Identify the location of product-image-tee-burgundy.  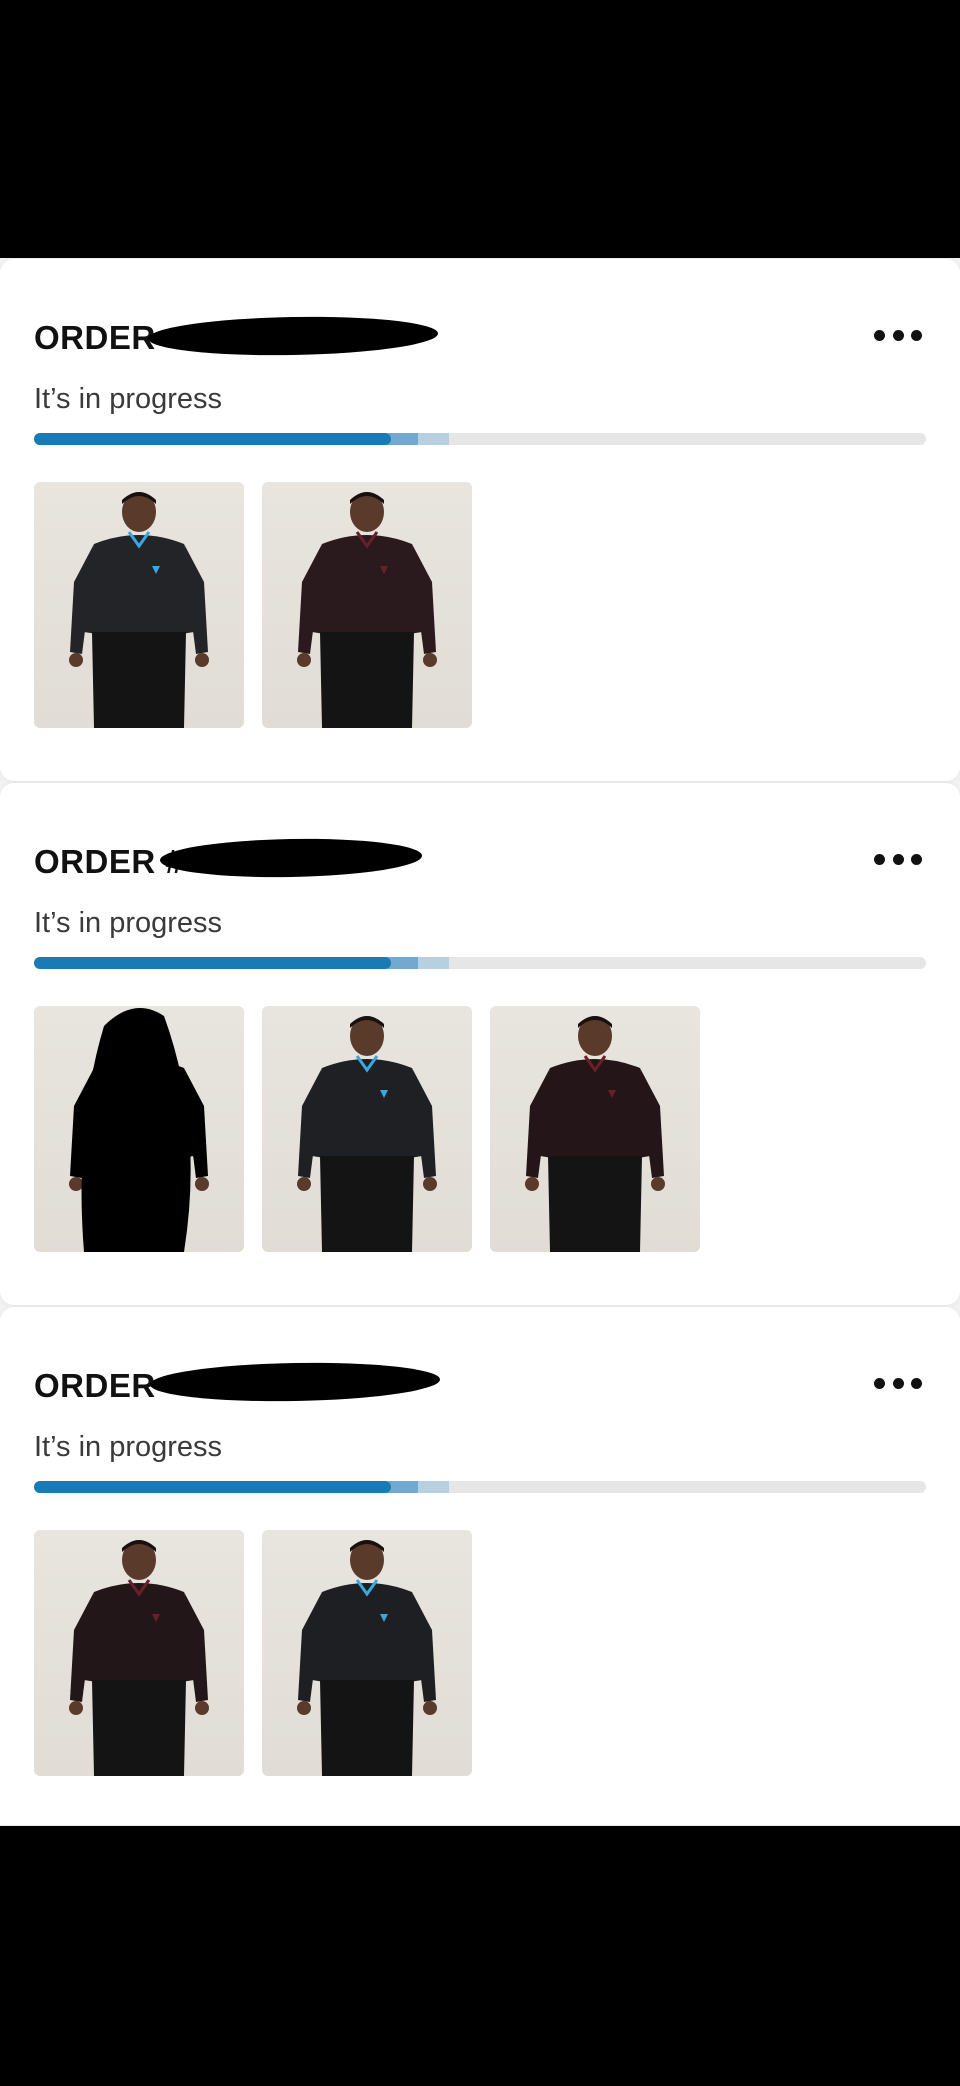
(139, 1653).